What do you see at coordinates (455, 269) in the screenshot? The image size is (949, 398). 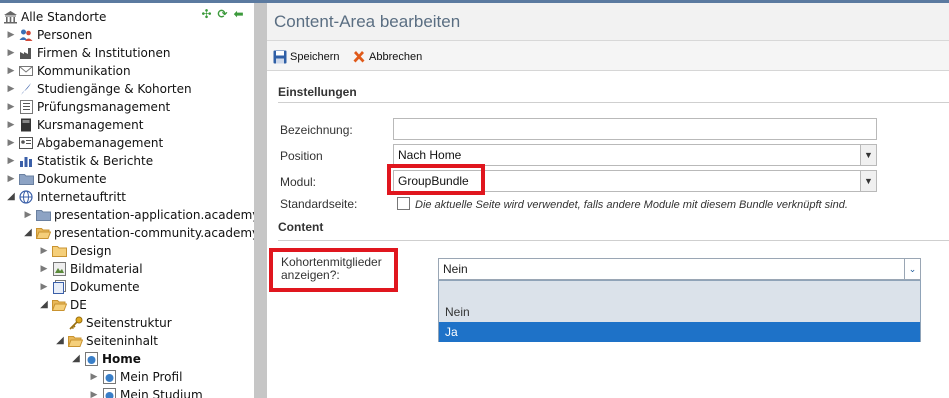 I see `kohorten-value: Nein` at bounding box center [455, 269].